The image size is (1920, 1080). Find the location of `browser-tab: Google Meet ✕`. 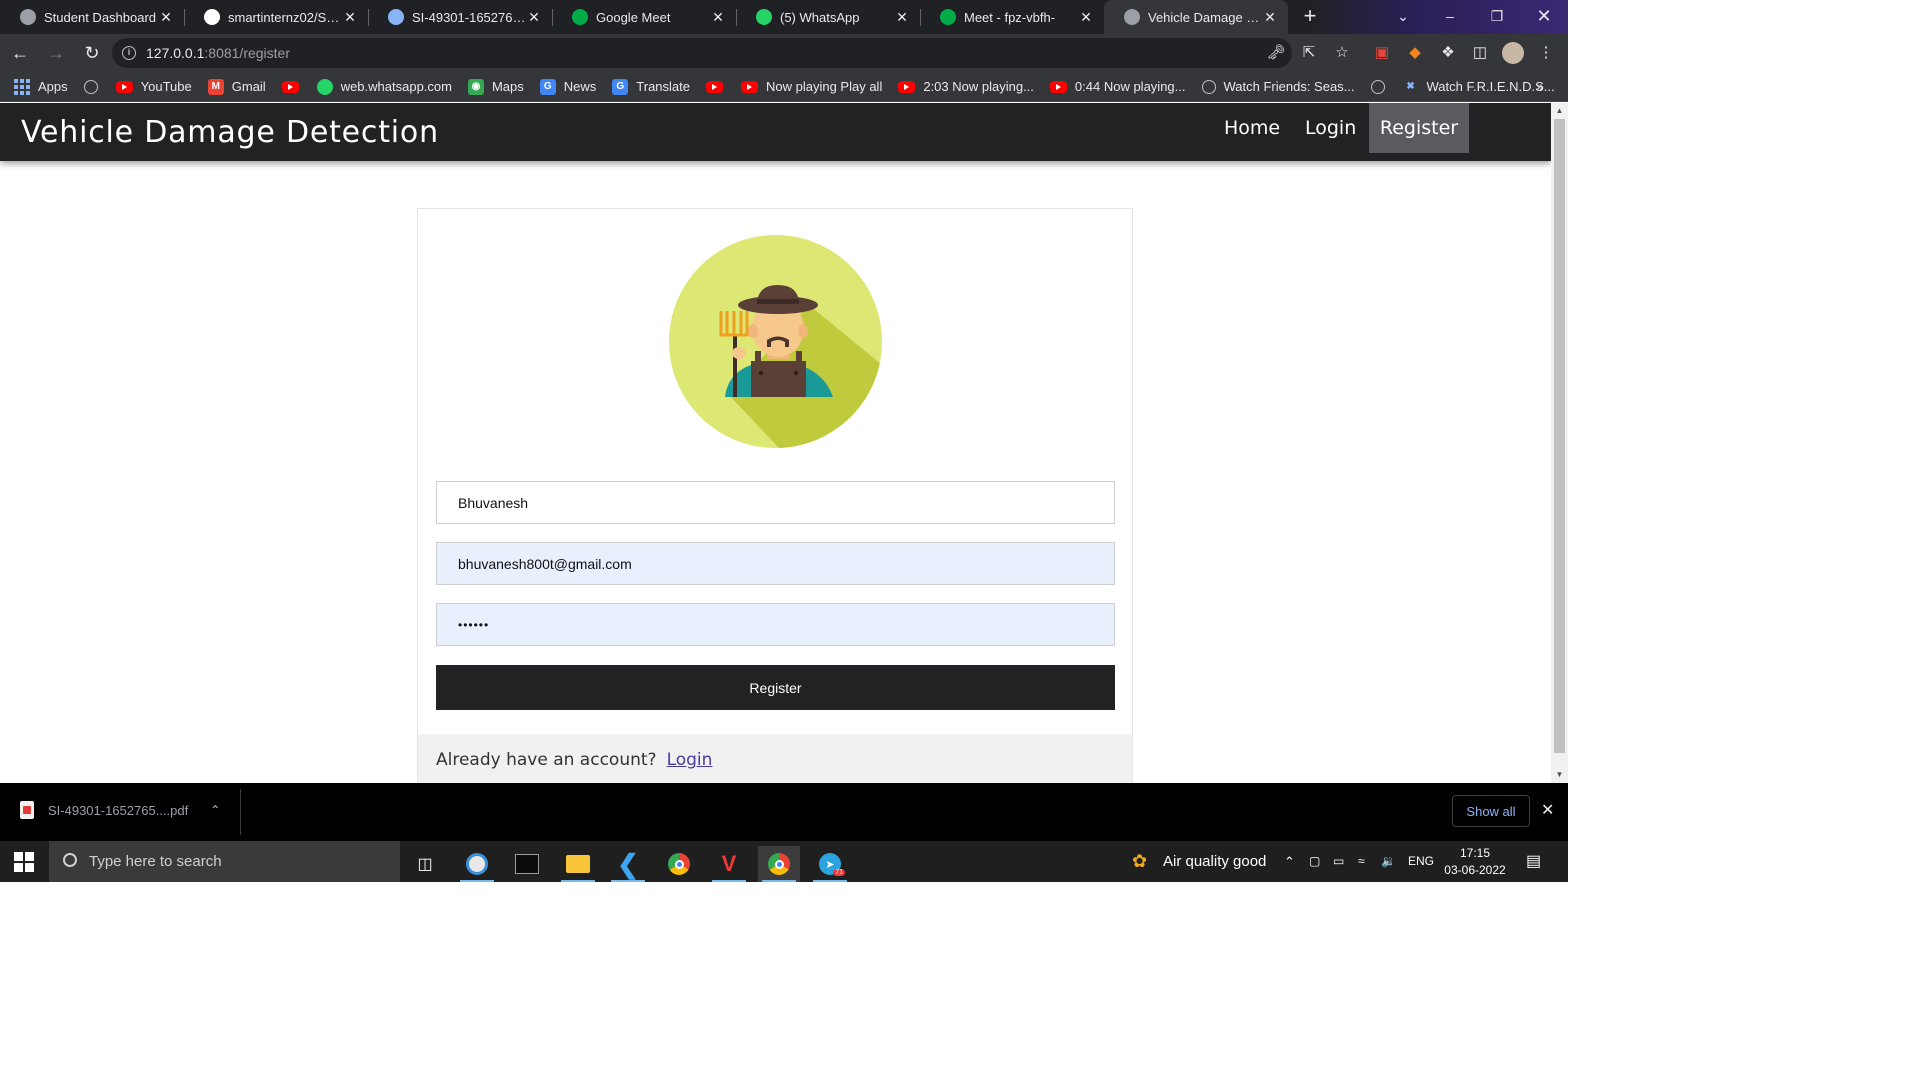

browser-tab: Google Meet ✕ is located at coordinates (644, 17).